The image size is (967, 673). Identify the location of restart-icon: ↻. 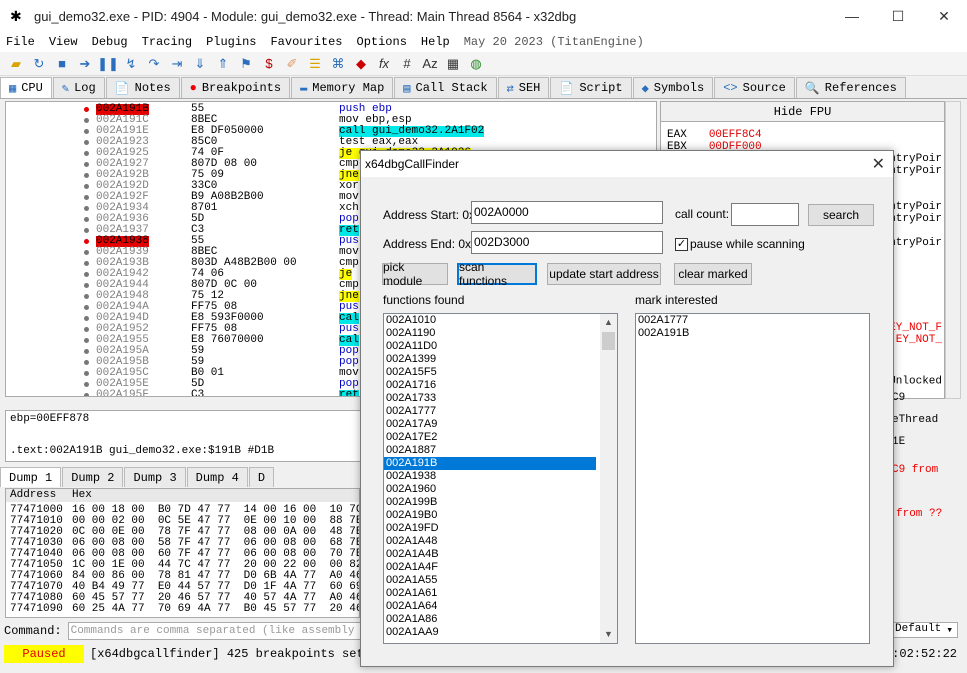
(39, 64).